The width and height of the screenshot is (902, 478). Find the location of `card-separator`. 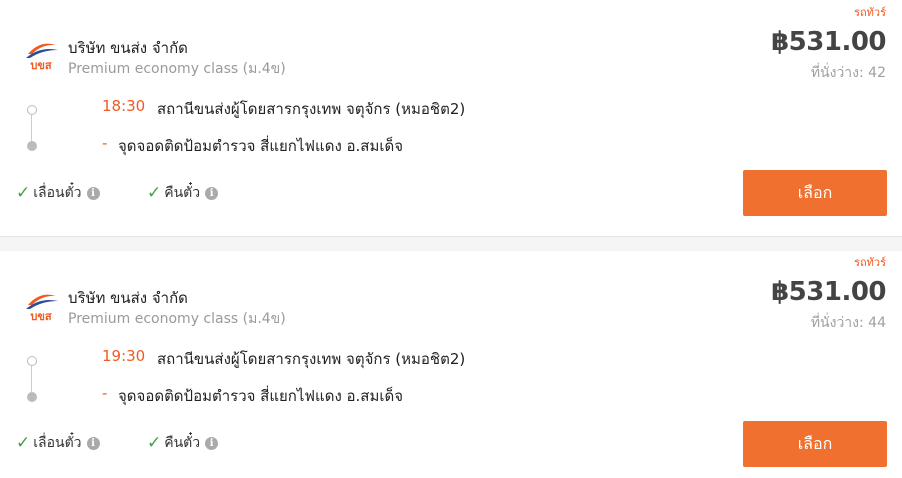

card-separator is located at coordinates (451, 243).